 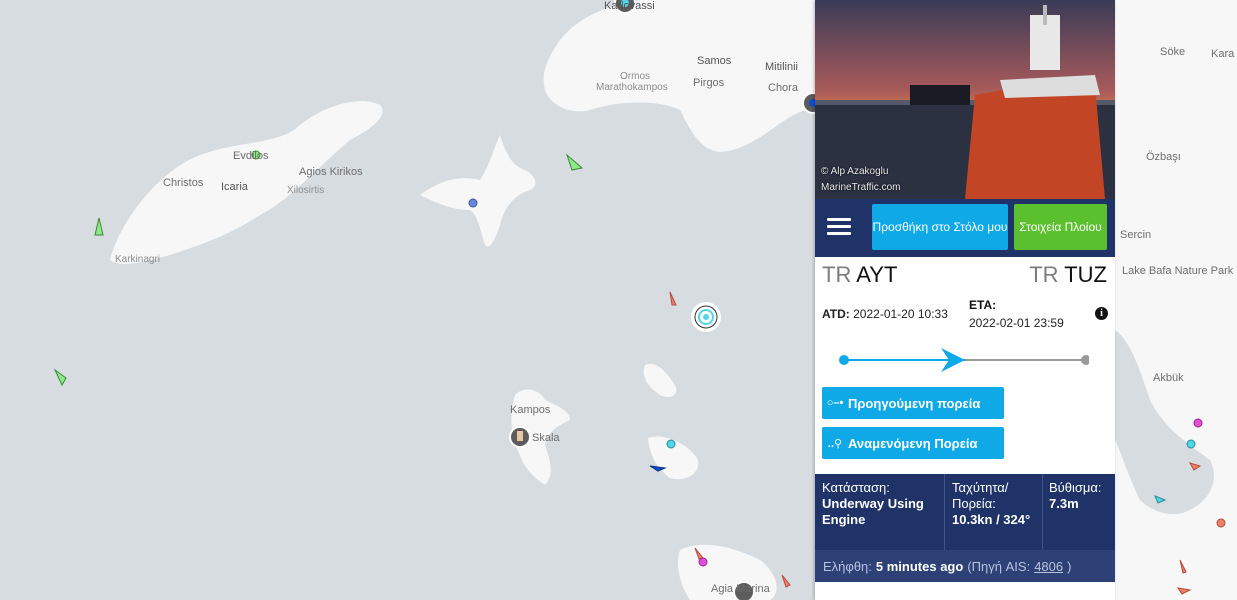 I want to click on received-info: Ελήφθη: 5 minutes ago (Πηγή AIS: 4806 ), so click(x=965, y=566).